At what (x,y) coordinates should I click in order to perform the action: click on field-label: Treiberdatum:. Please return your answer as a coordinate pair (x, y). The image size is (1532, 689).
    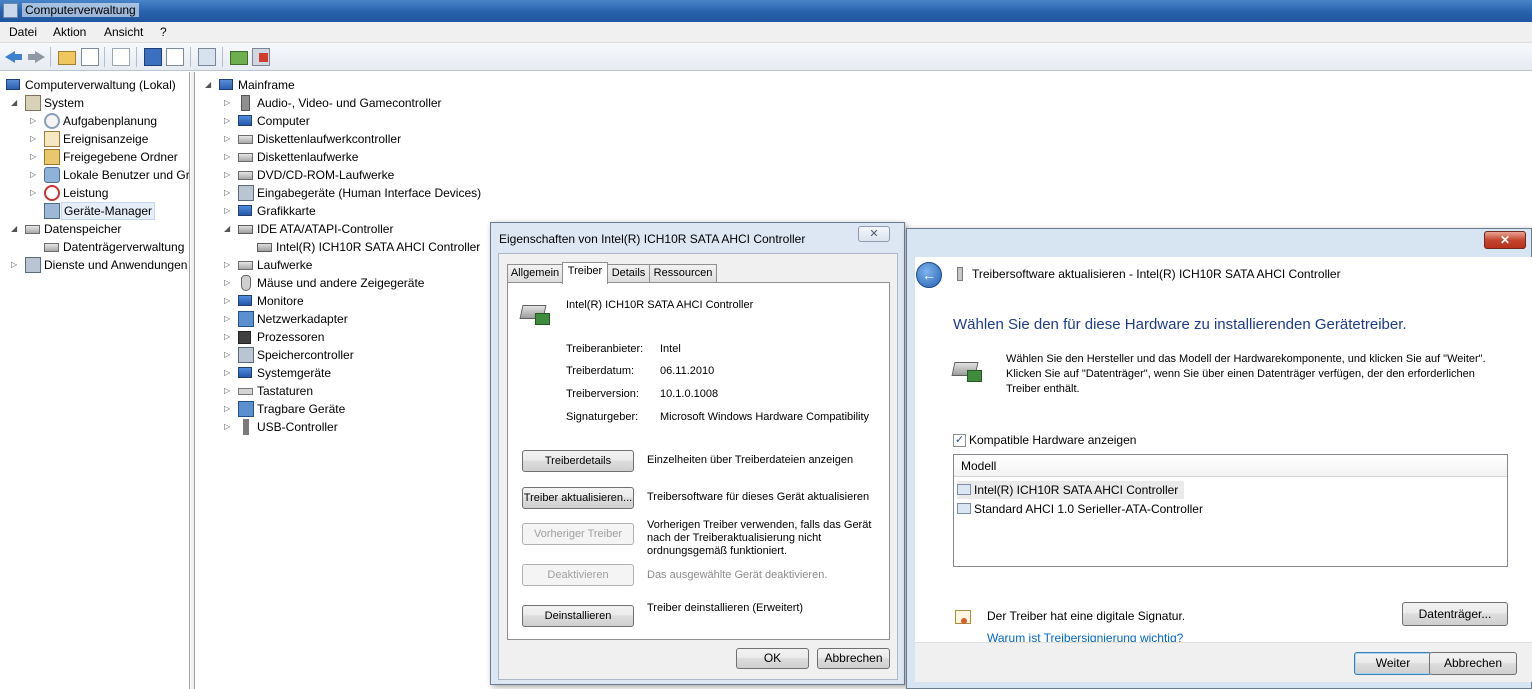
    Looking at the image, I should click on (600, 371).